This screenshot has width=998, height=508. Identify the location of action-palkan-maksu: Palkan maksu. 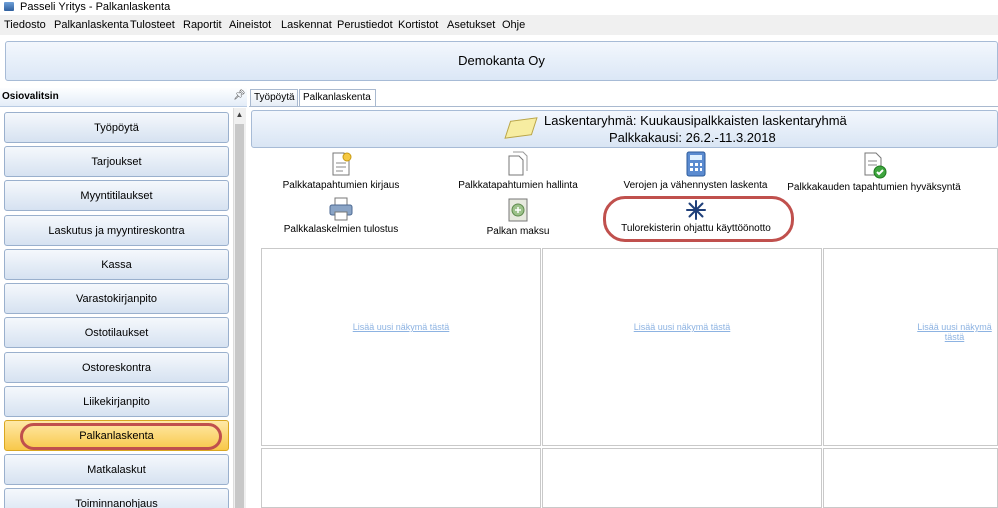
(518, 217).